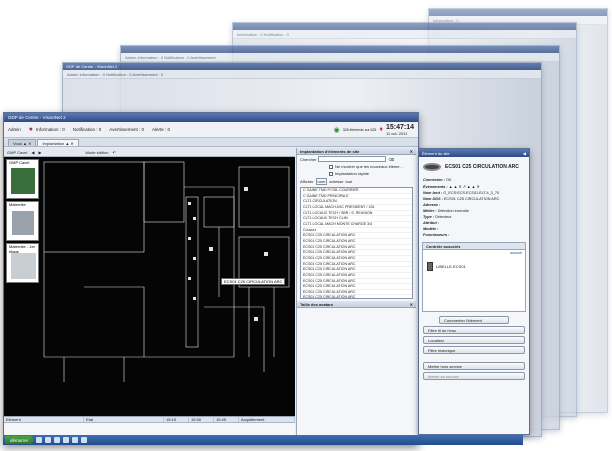 This screenshot has height=451, width=612. I want to click on thumbnail-gmp-cavel: GMP Cavel, so click(22, 179).